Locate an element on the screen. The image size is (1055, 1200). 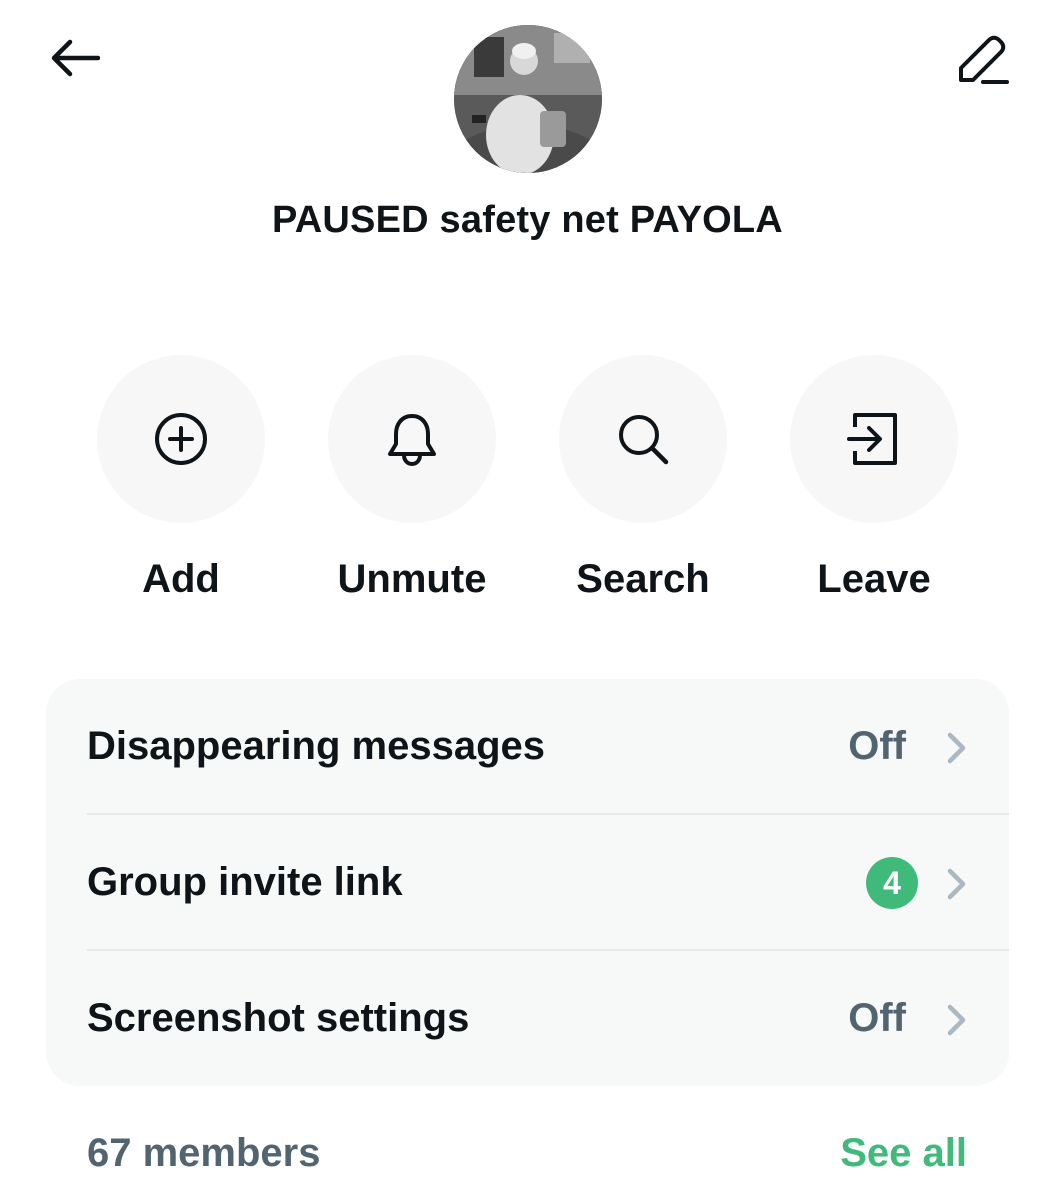
bell-icon is located at coordinates (412, 440).